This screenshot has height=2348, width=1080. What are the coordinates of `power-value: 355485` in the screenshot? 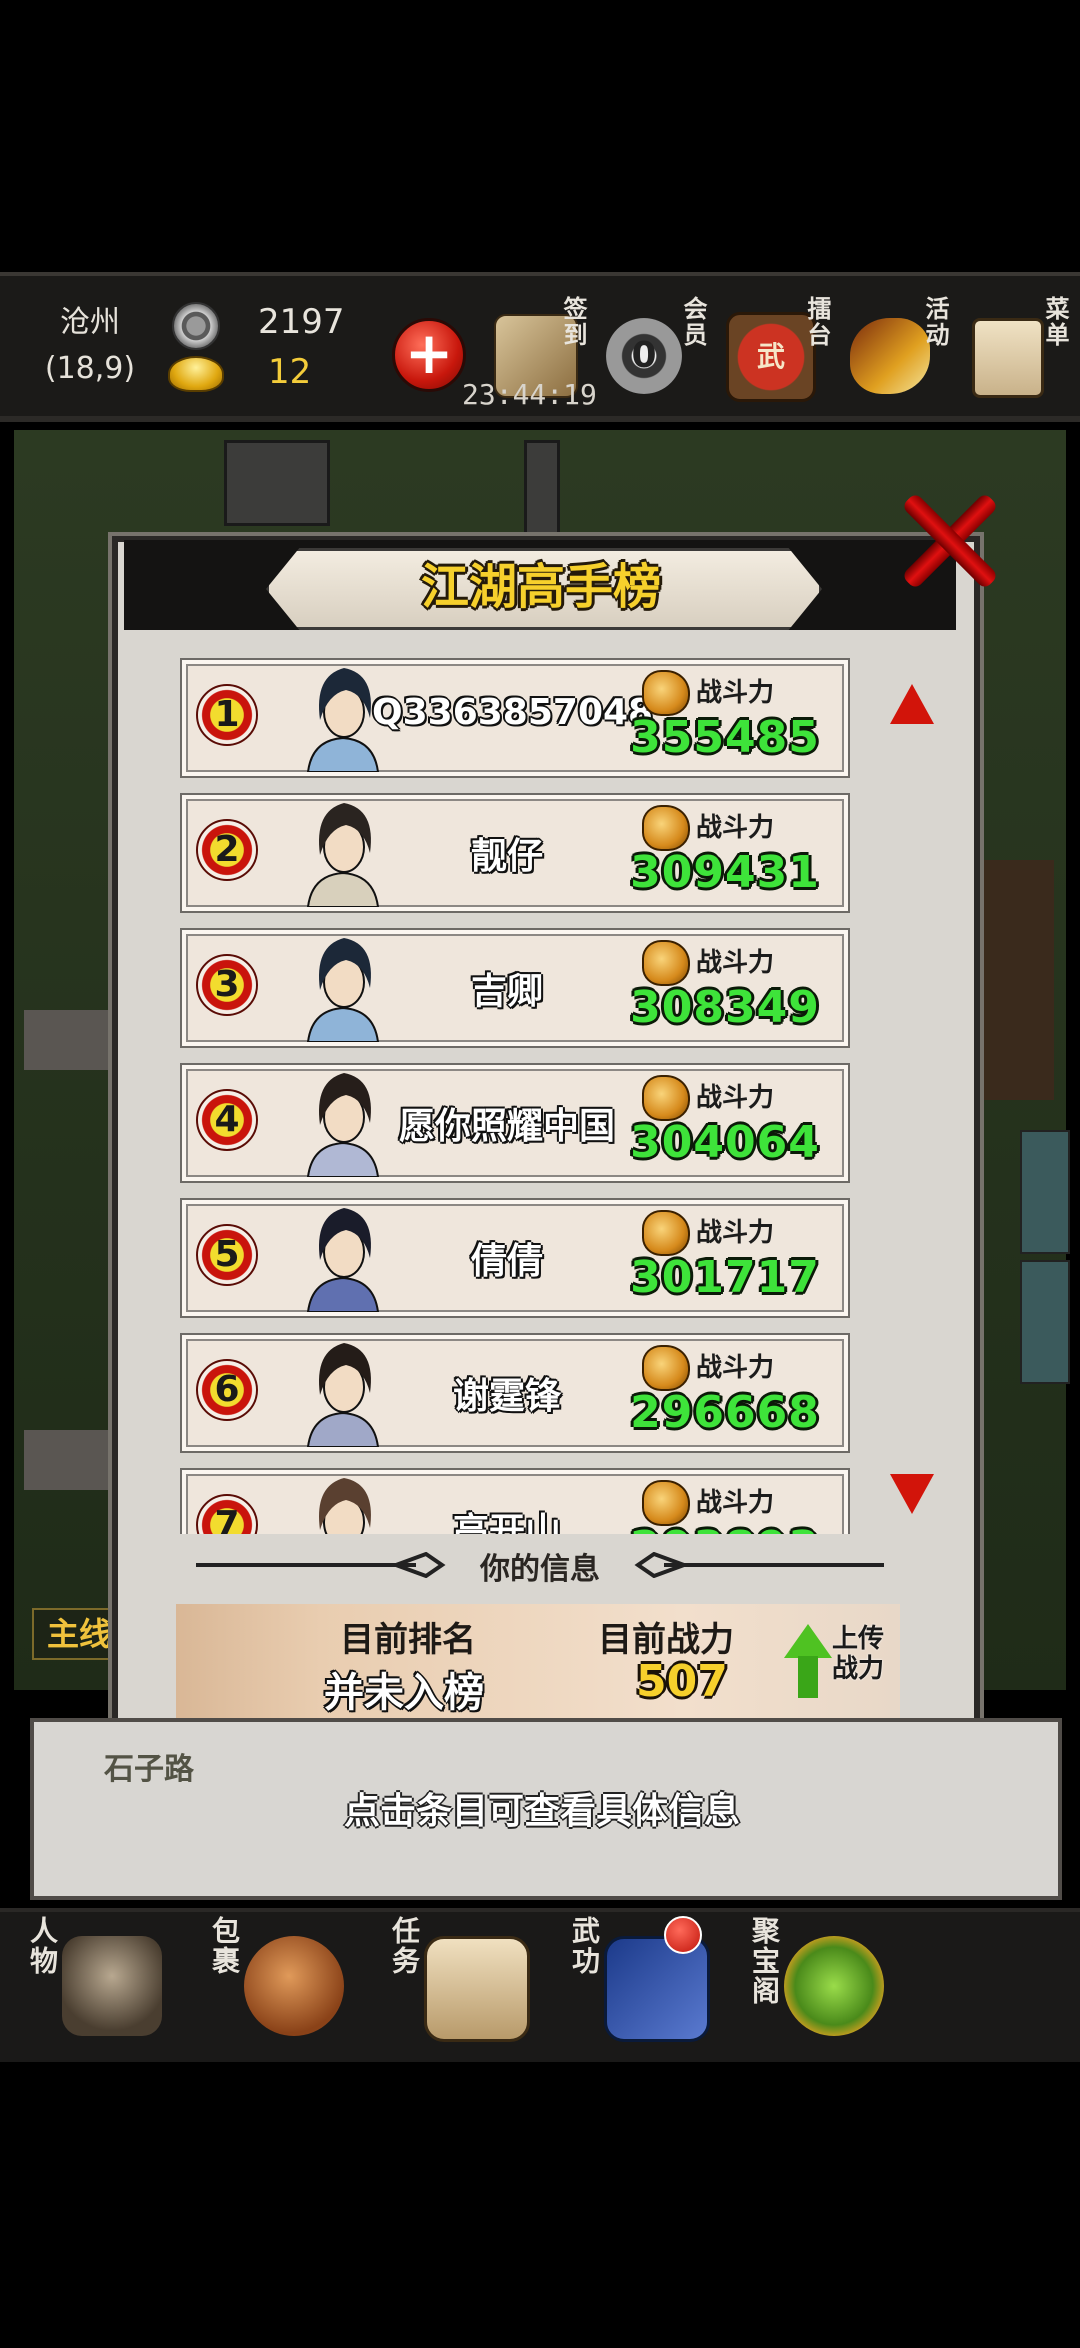 It's located at (725, 737).